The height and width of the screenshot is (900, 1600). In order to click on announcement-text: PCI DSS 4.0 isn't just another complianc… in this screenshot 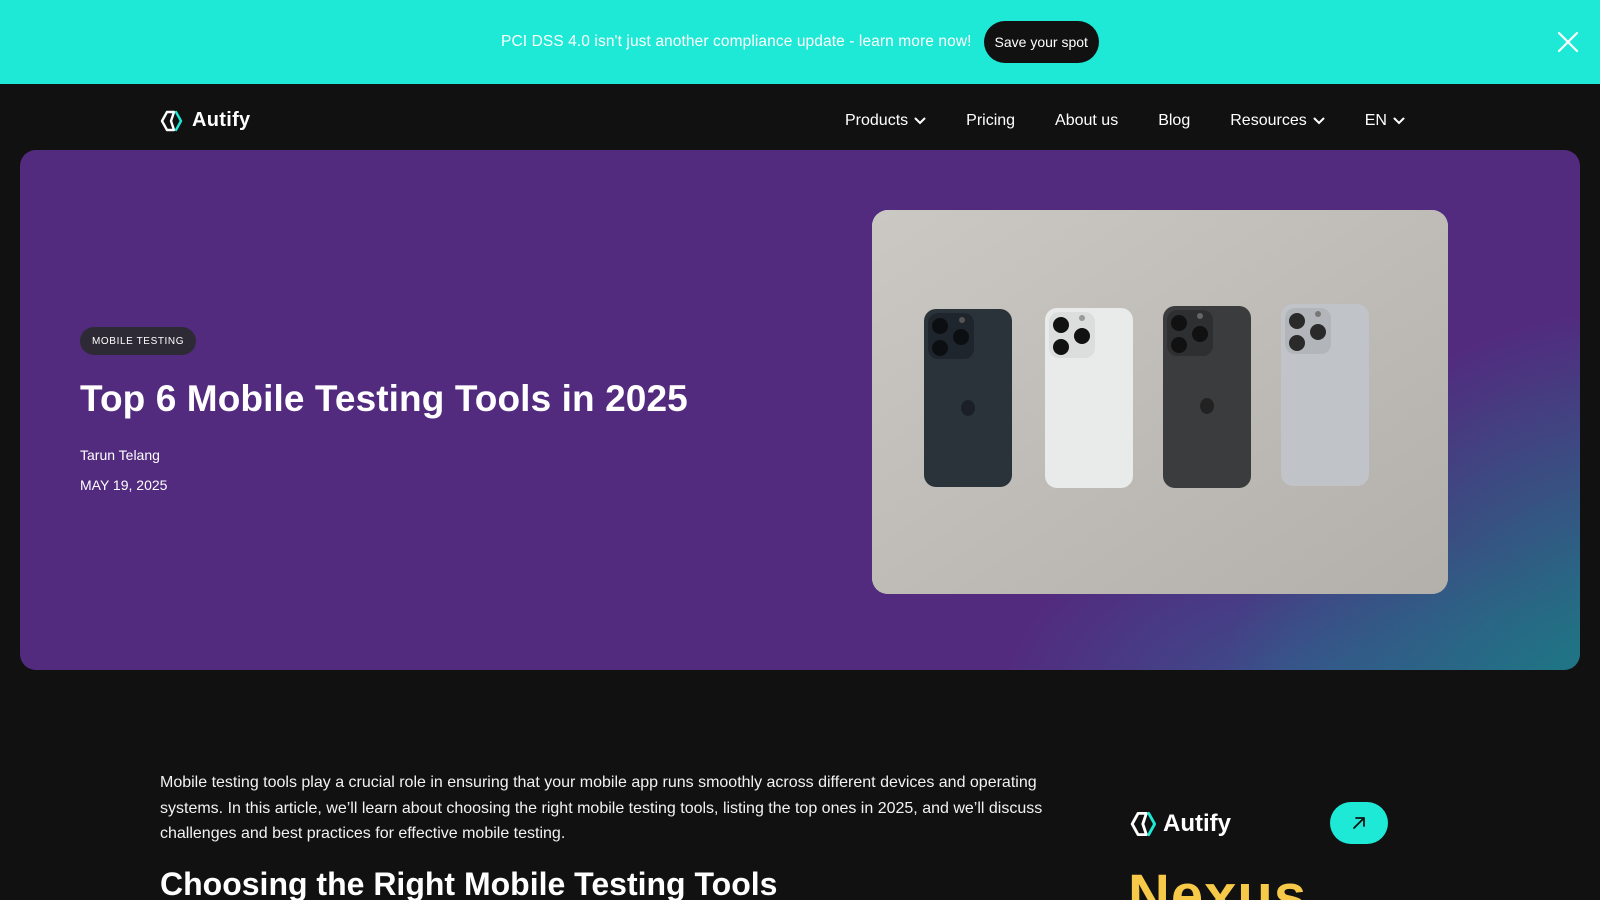, I will do `click(736, 41)`.